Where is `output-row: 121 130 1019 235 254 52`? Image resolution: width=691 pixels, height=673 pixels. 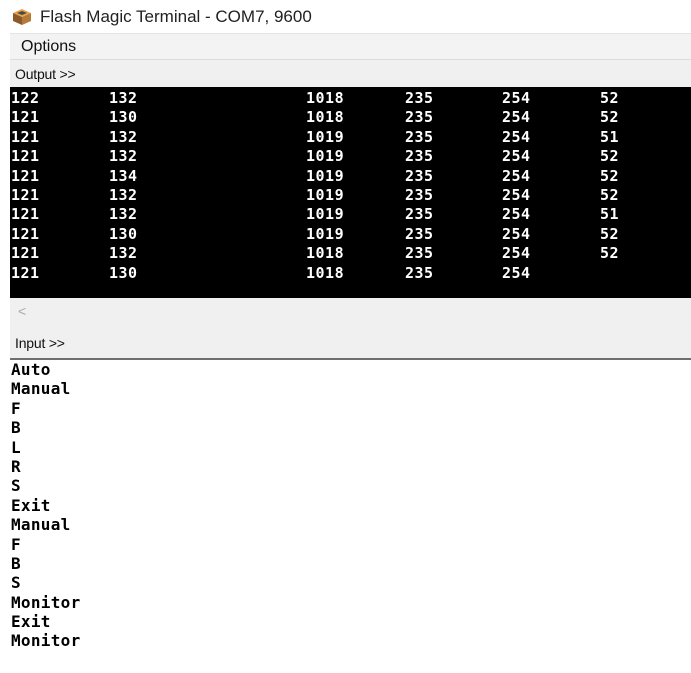
output-row: 121 130 1019 235 254 52 is located at coordinates (350, 234).